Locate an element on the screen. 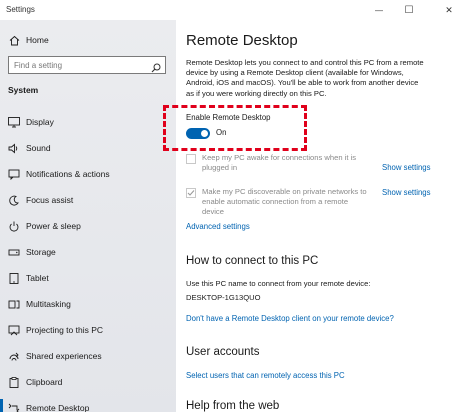 The image size is (474, 412). remote-desktop-icon is located at coordinates (14, 407).